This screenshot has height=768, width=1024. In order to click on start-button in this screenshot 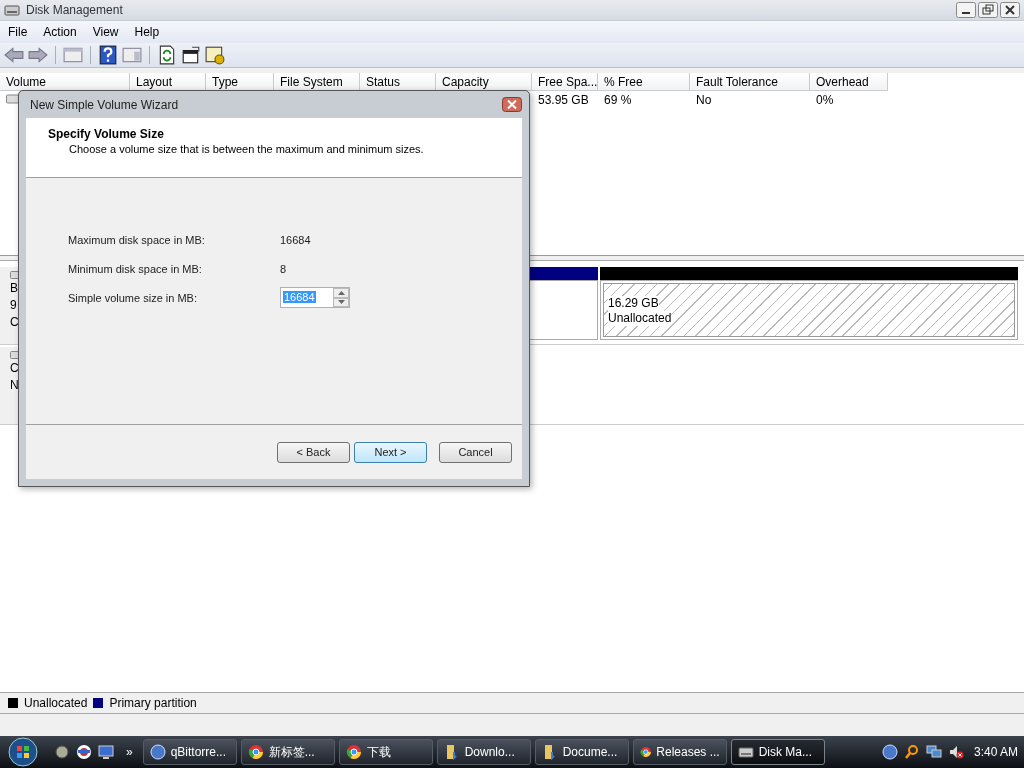, I will do `click(23, 752)`.